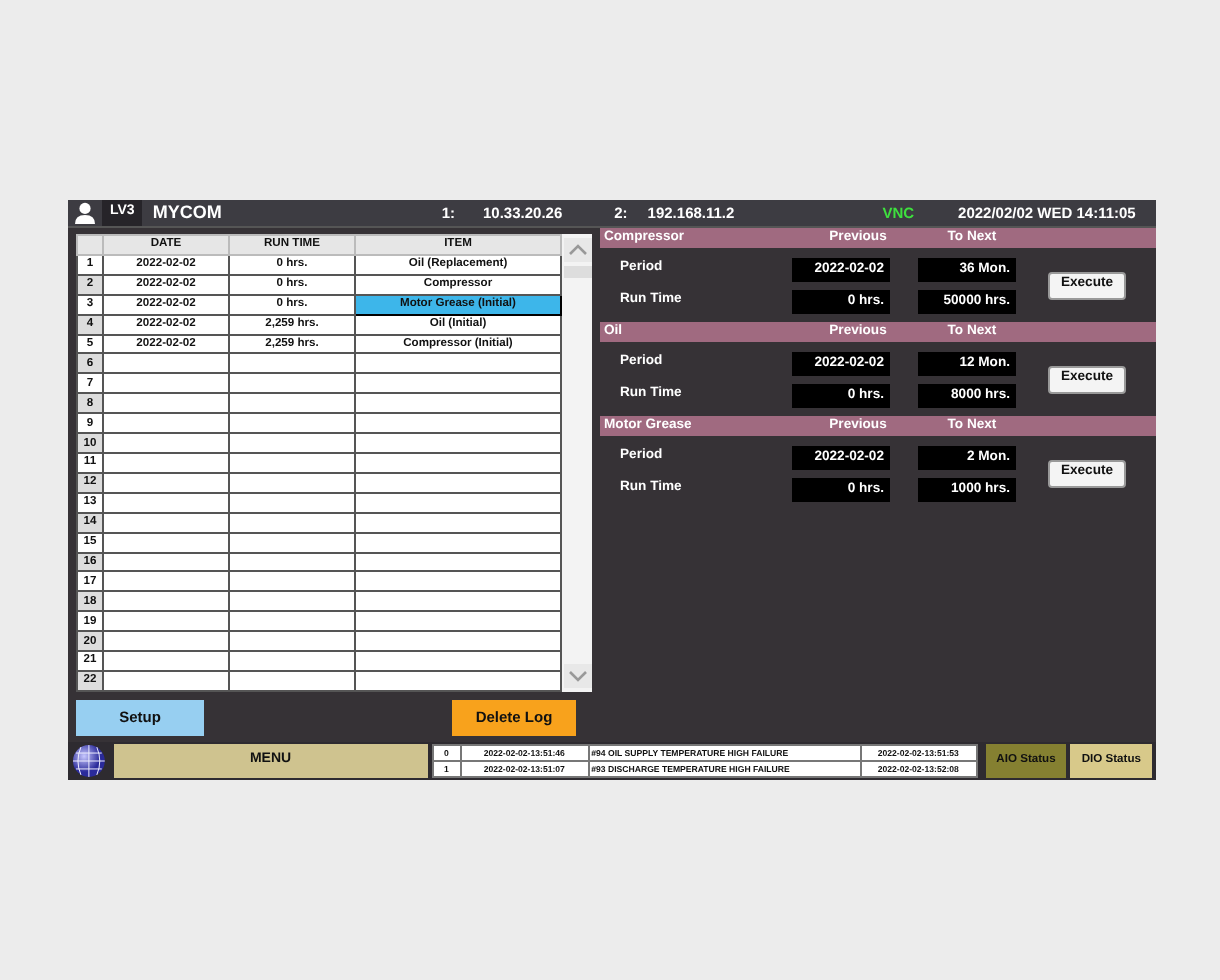 This screenshot has width=1220, height=980. I want to click on scroll-up-button, so click(577, 250).